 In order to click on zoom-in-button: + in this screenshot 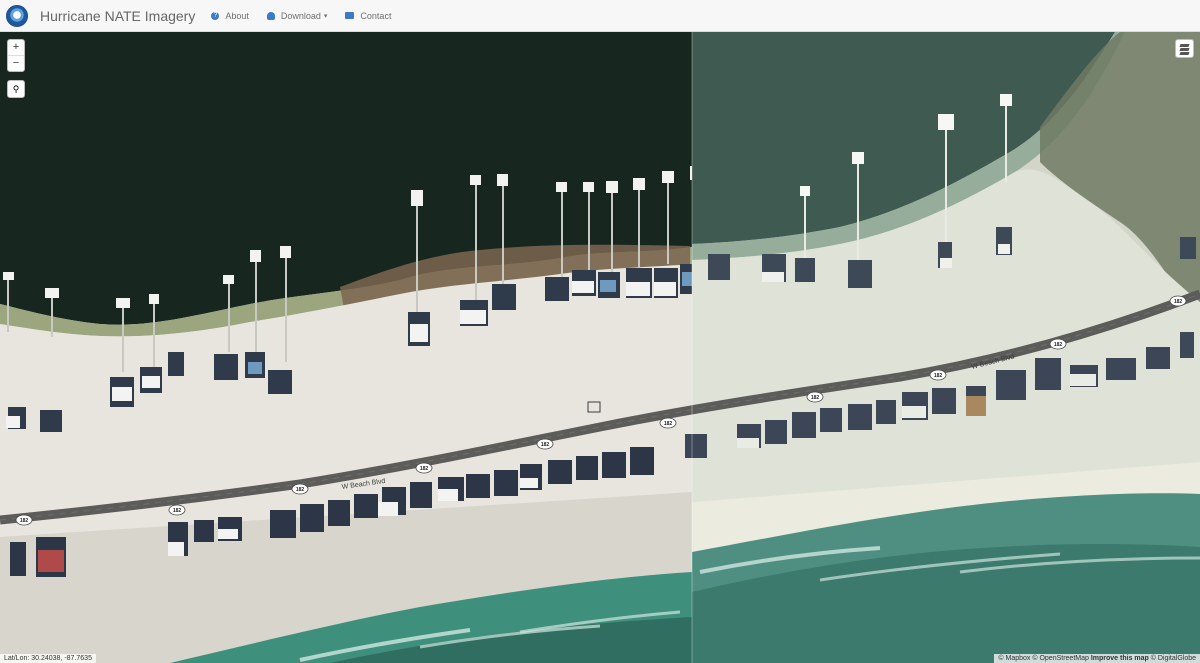, I will do `click(16, 48)`.